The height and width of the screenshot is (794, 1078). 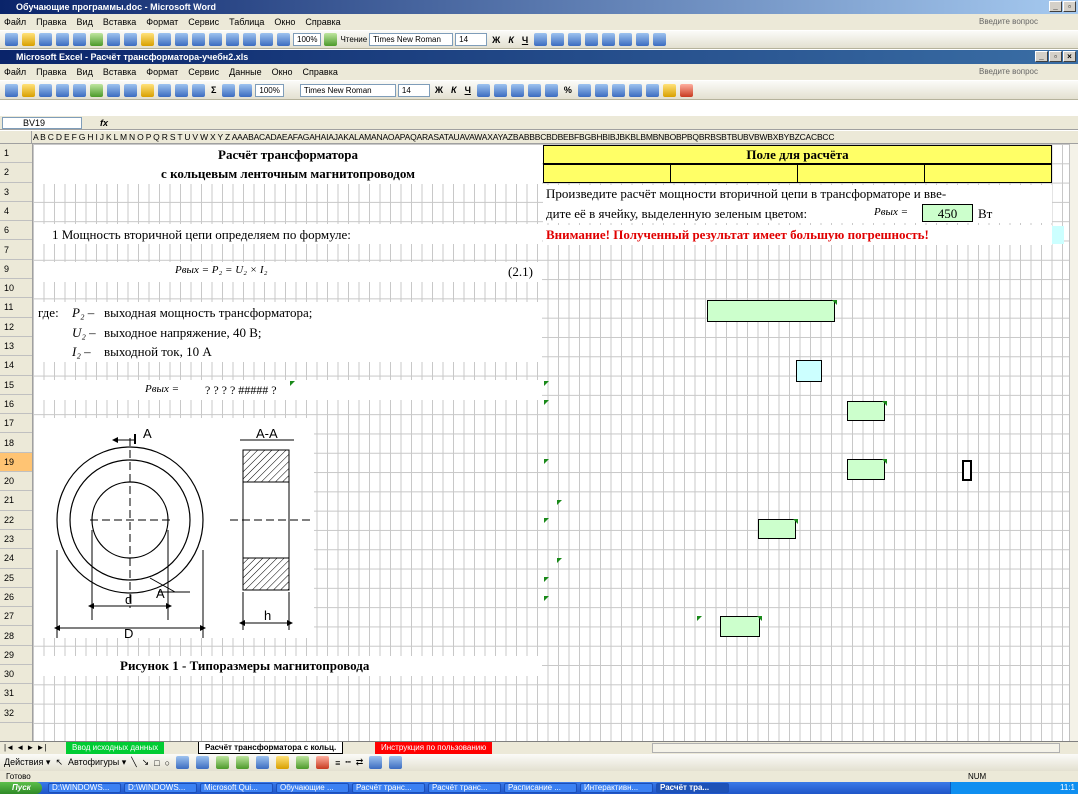 I want to click on docmap-icon, so click(x=266, y=39).